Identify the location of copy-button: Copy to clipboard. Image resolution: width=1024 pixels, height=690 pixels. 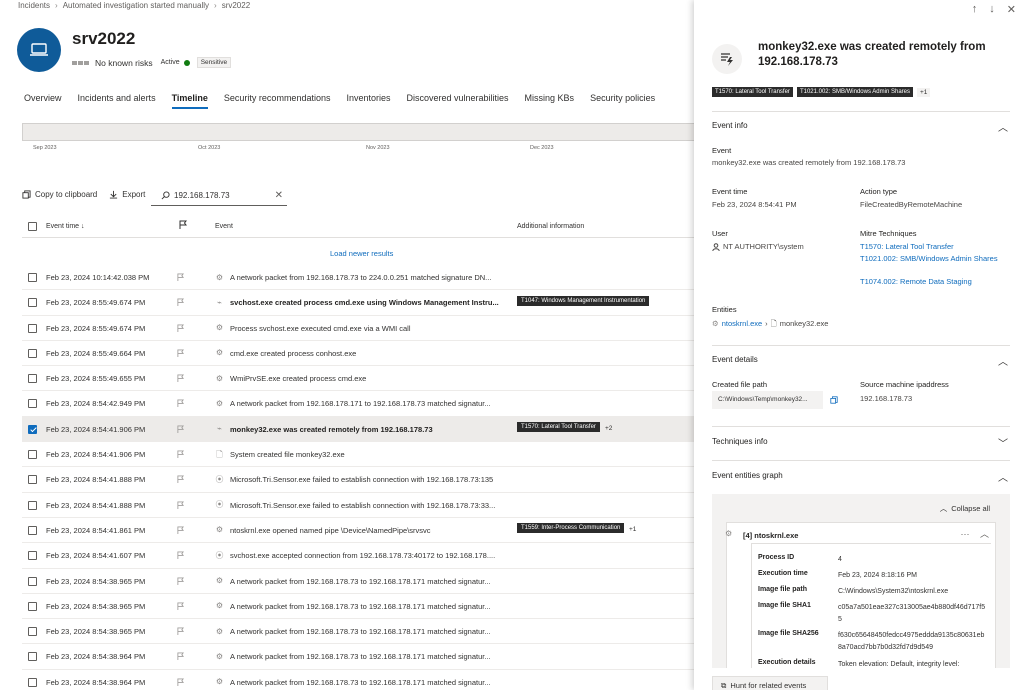
(59, 194).